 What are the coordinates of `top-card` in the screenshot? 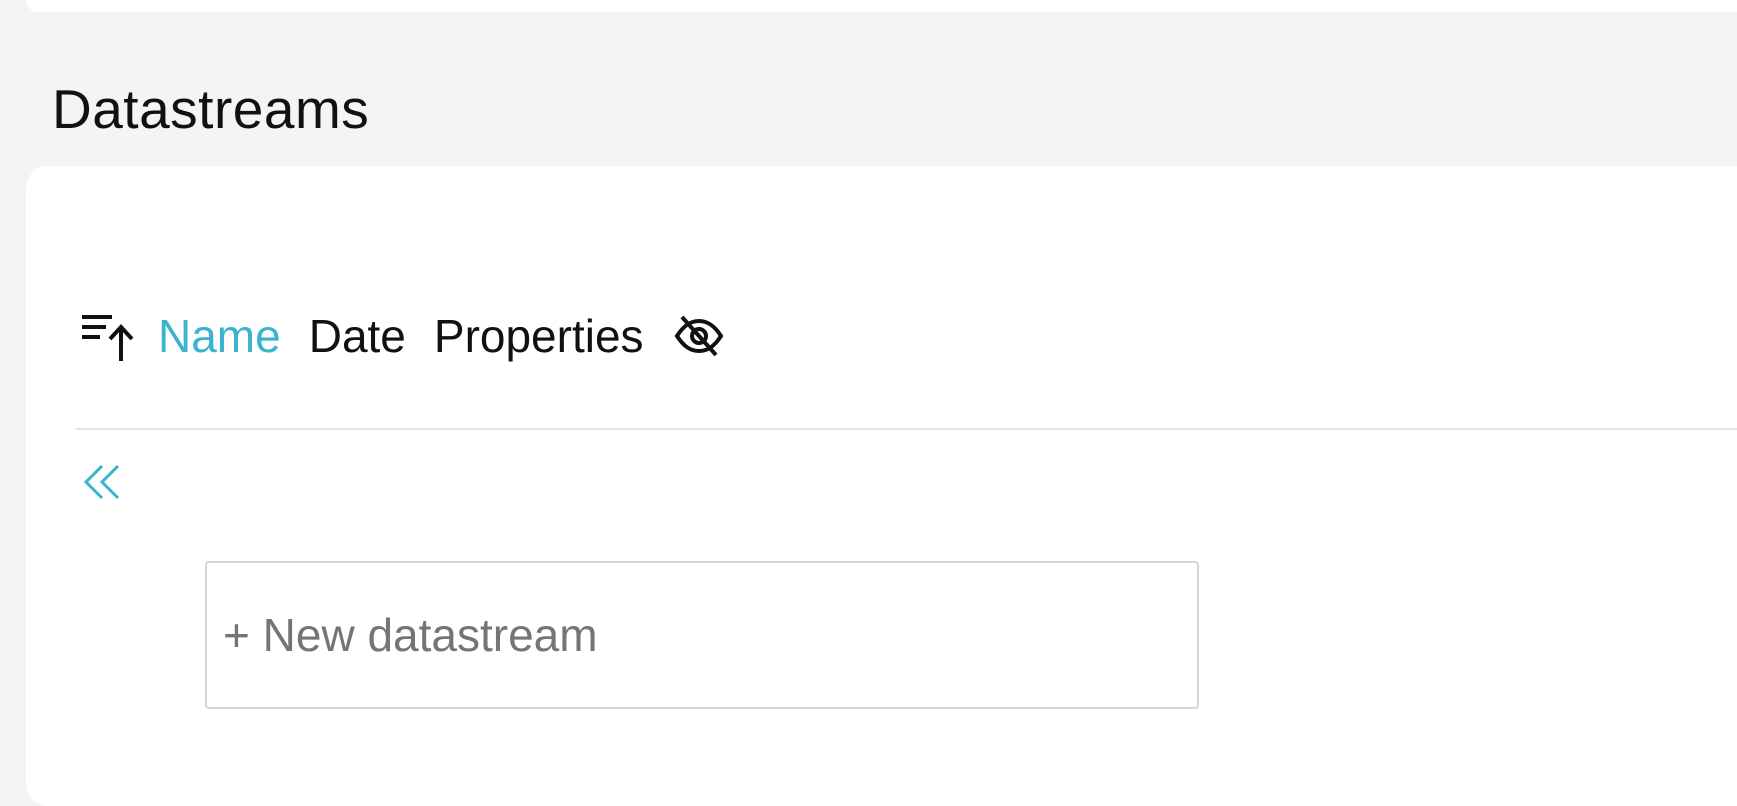 It's located at (881, 6).